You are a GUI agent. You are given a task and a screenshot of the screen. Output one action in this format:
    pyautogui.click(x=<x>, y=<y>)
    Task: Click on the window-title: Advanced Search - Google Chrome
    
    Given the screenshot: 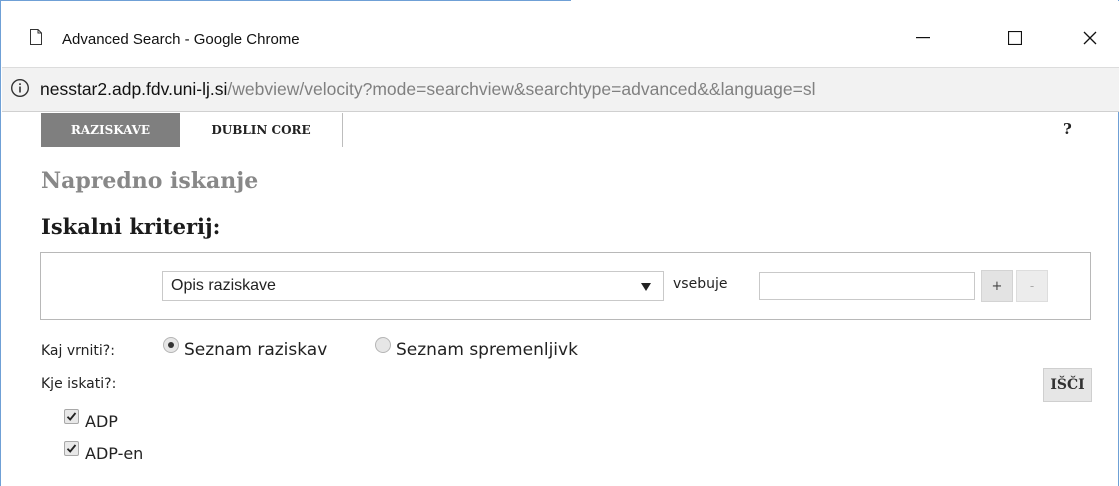 What is the action you would take?
    pyautogui.click(x=181, y=39)
    